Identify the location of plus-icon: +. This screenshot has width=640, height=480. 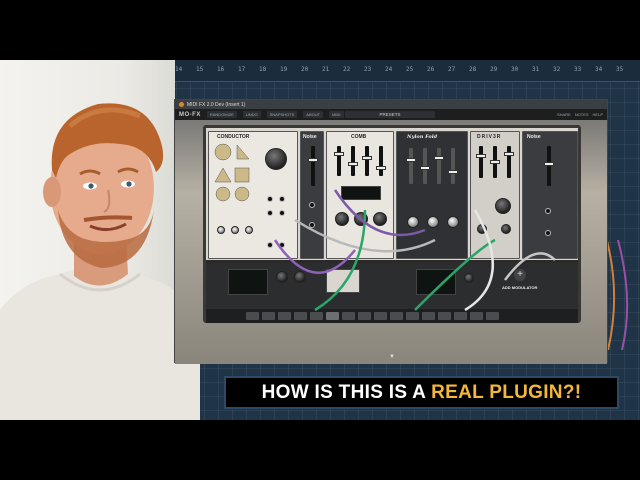
(520, 275).